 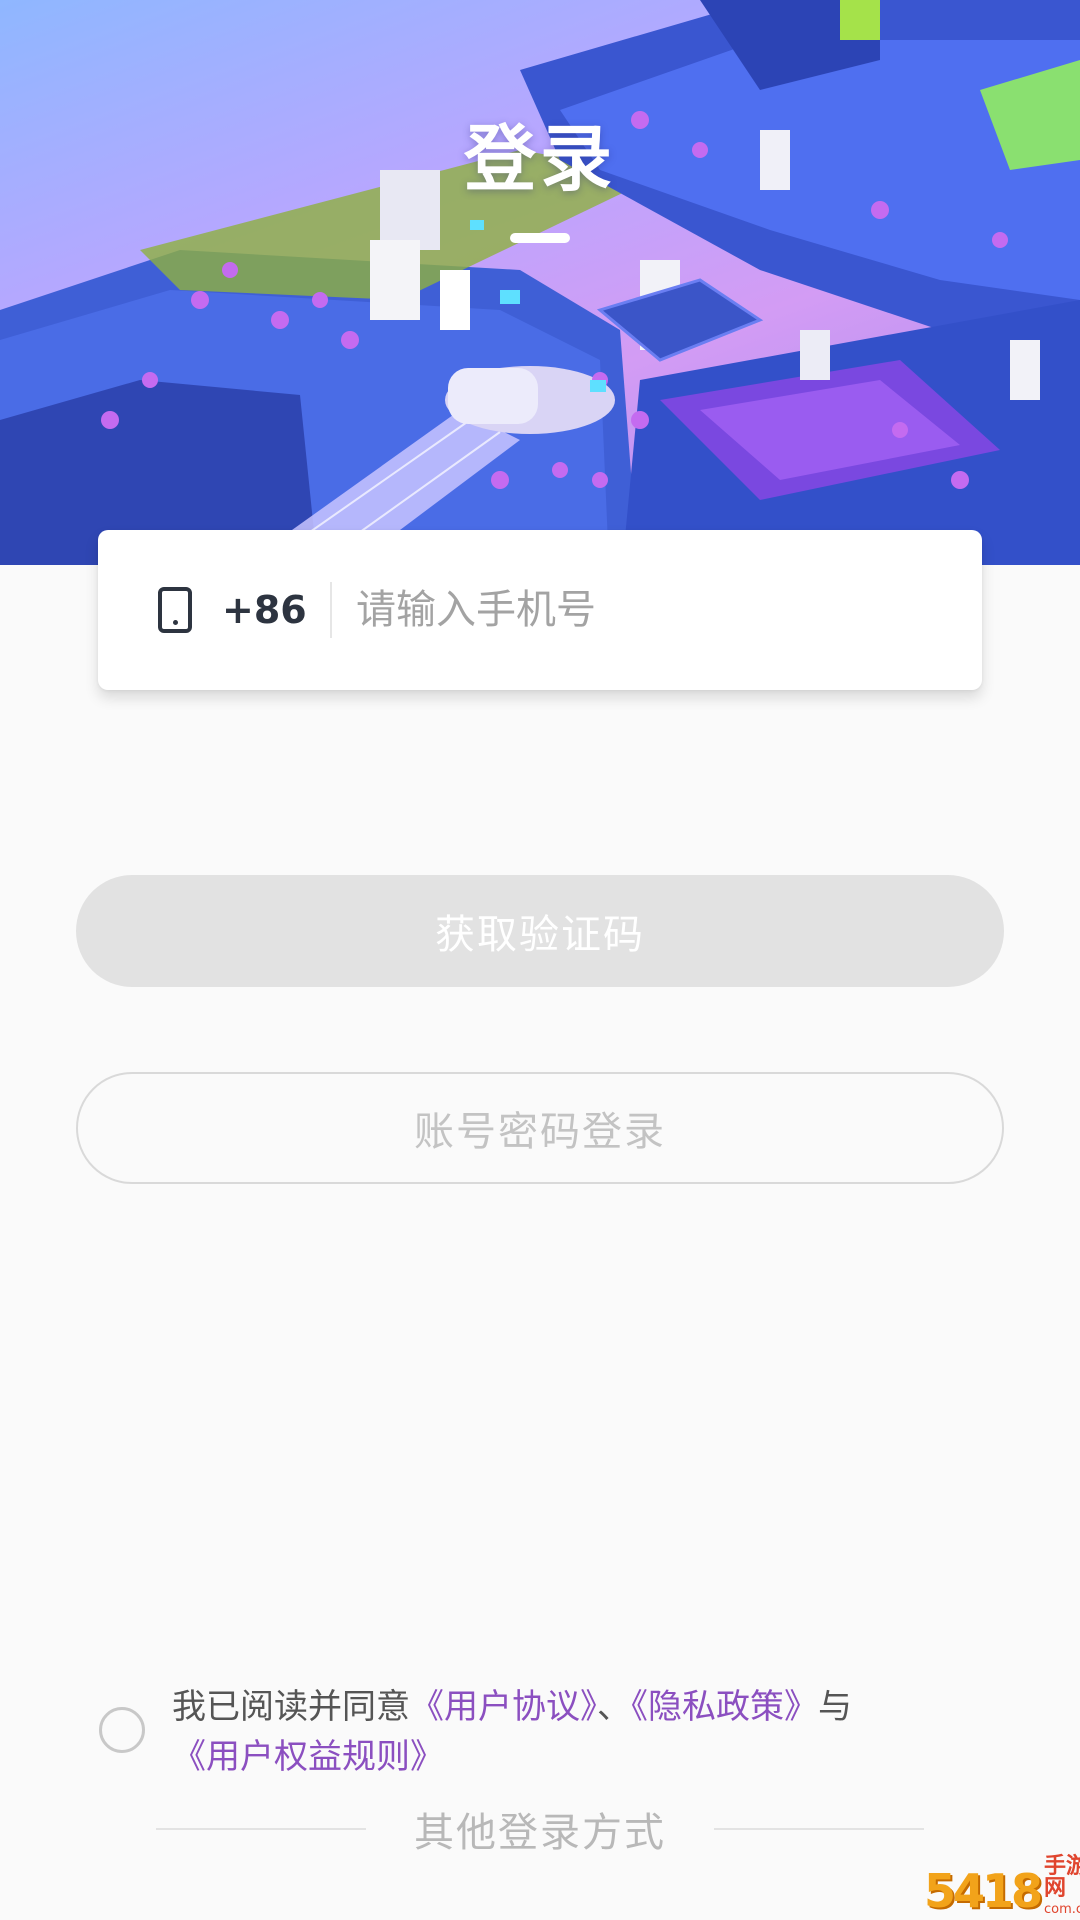 What do you see at coordinates (983, 1891) in the screenshot?
I see `watermark-number: 5418` at bounding box center [983, 1891].